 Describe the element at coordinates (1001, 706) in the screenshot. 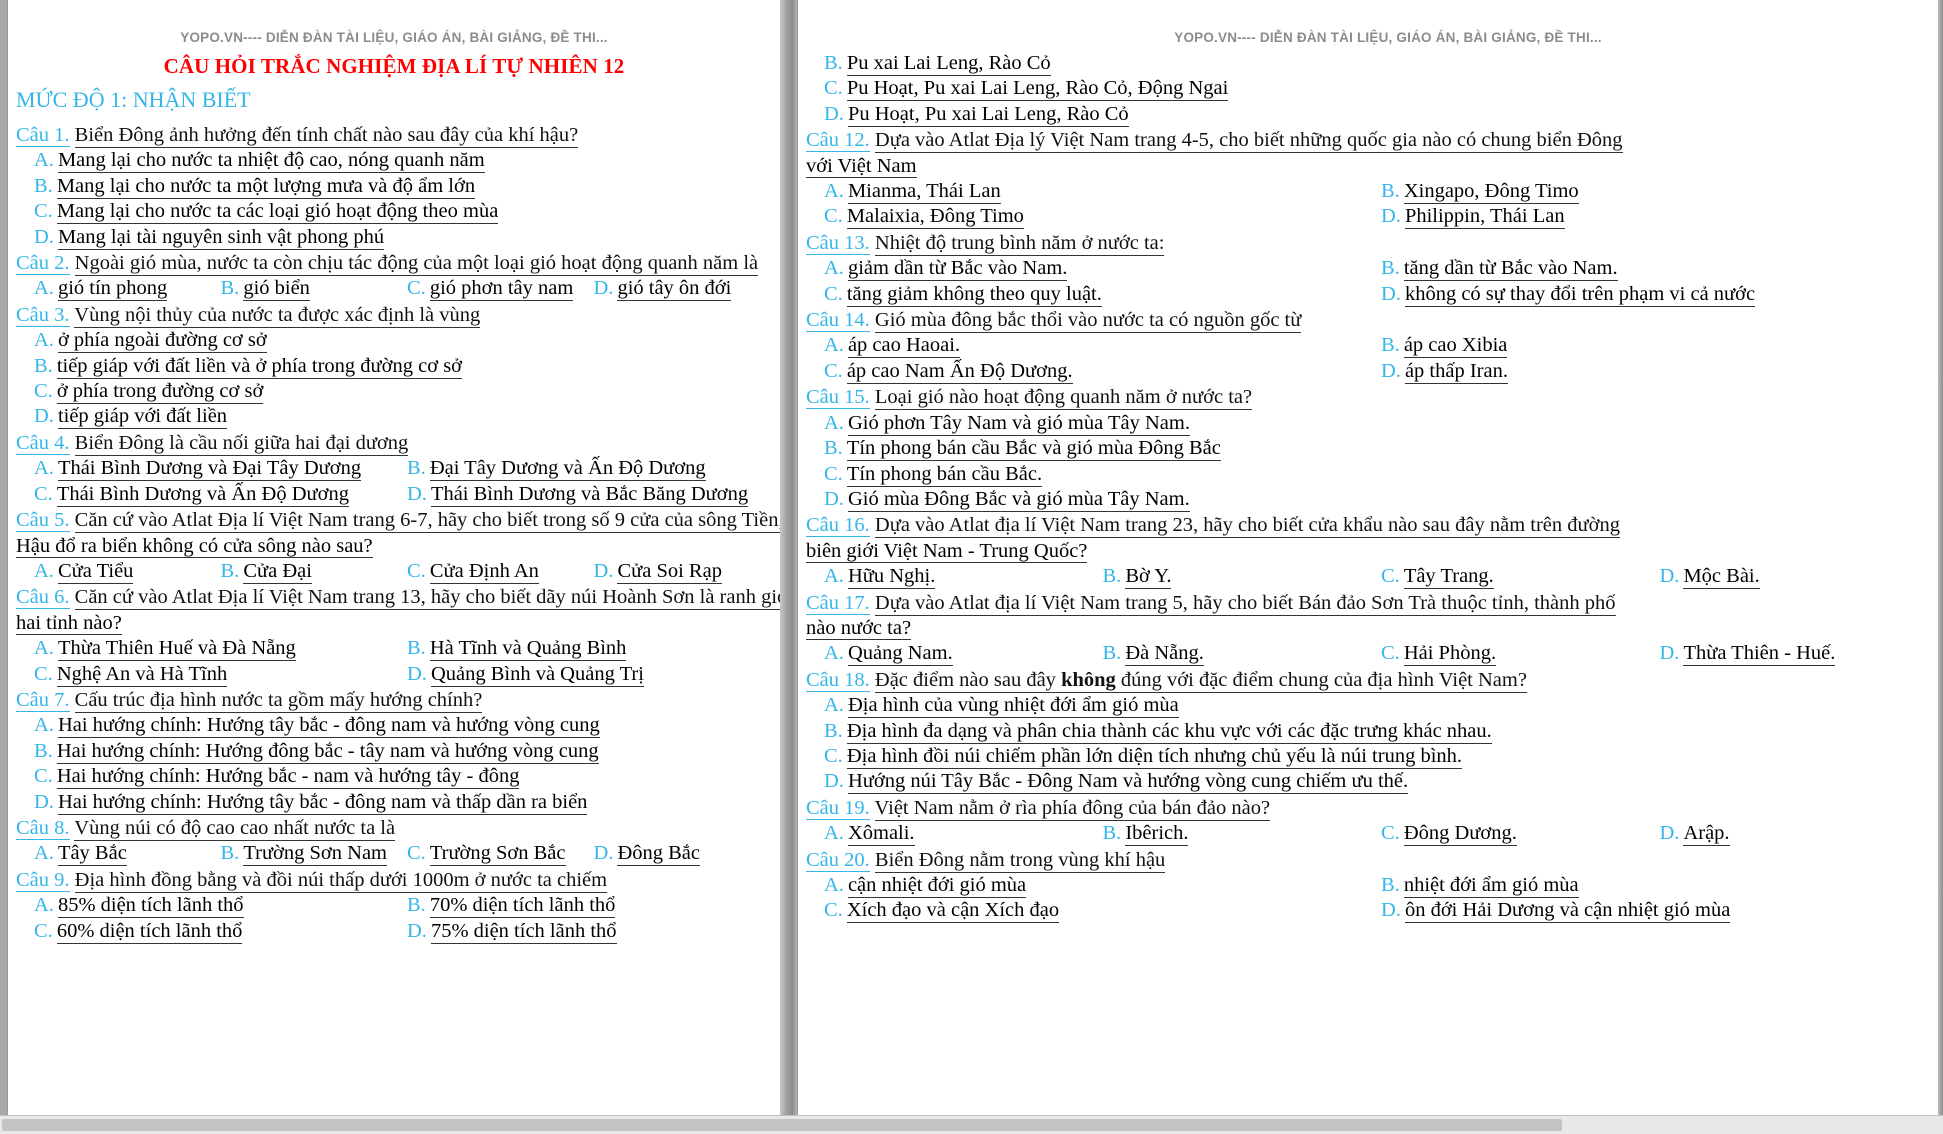

I see `option-a: A. Địa hình của vùng nhiệt đới ẩm gió mùa` at that location.